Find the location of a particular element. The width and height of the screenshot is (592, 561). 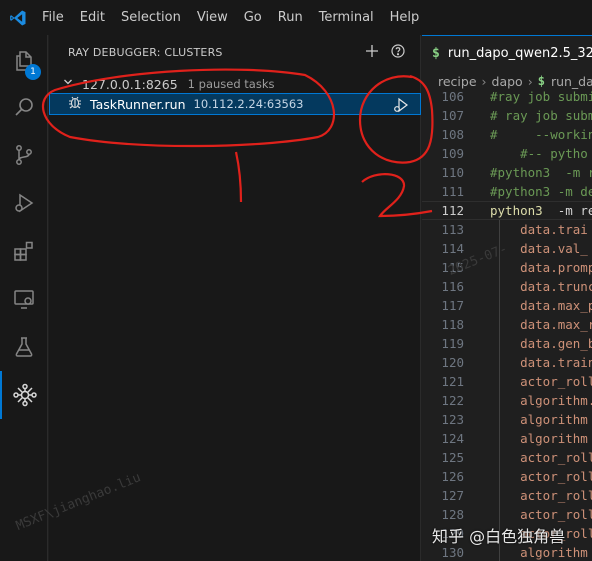

code-line: 116 data.trunc is located at coordinates (507, 286).